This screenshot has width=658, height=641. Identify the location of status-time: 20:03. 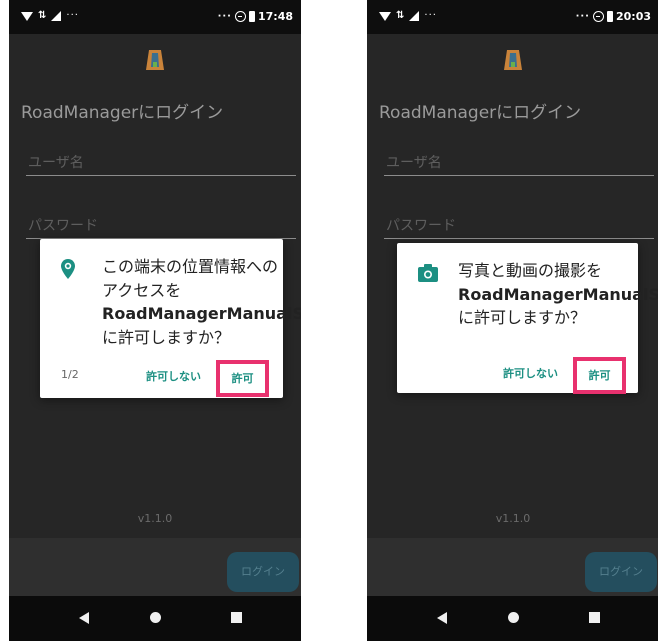
(633, 16).